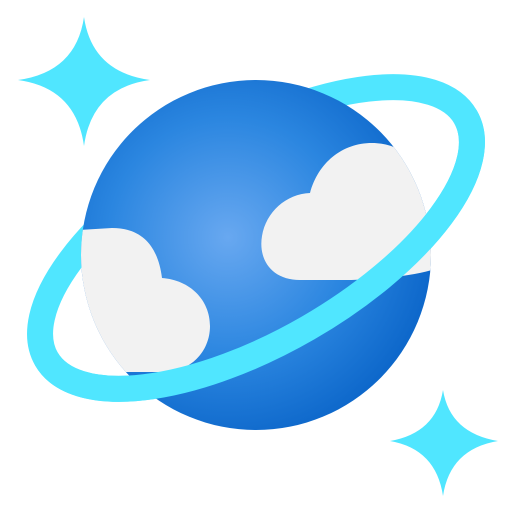 The height and width of the screenshot is (512, 512). I want to click on sparkle-bottom-right-icon, so click(444, 443).